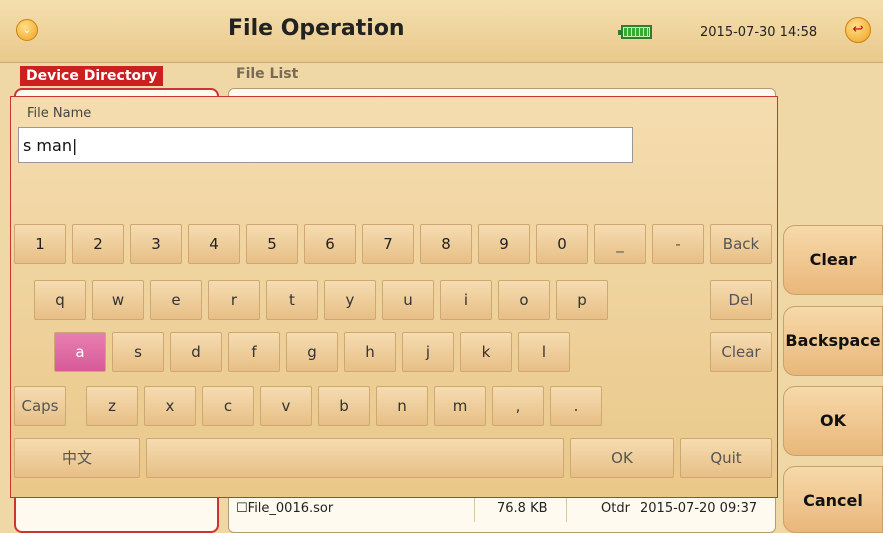 Image resolution: width=883 pixels, height=533 pixels. I want to click on key-k: k, so click(486, 352).